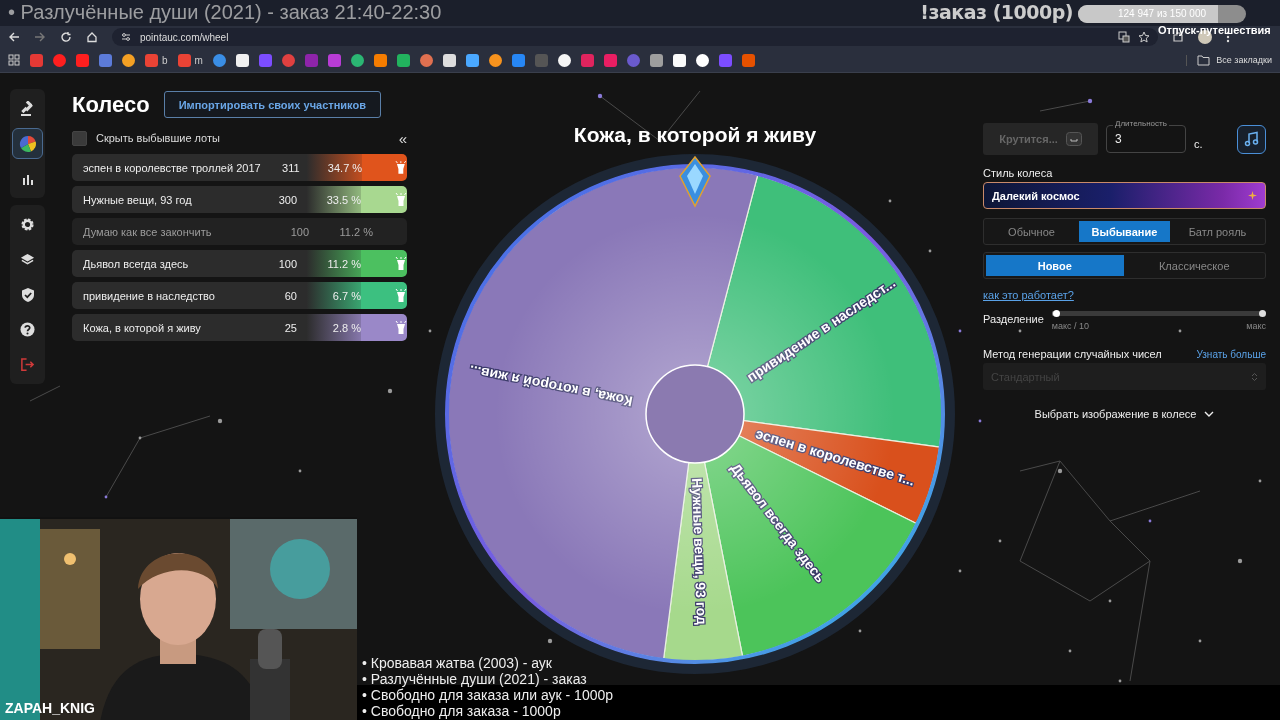  Describe the element at coordinates (66, 37) in the screenshot. I see `reload-icon` at that location.